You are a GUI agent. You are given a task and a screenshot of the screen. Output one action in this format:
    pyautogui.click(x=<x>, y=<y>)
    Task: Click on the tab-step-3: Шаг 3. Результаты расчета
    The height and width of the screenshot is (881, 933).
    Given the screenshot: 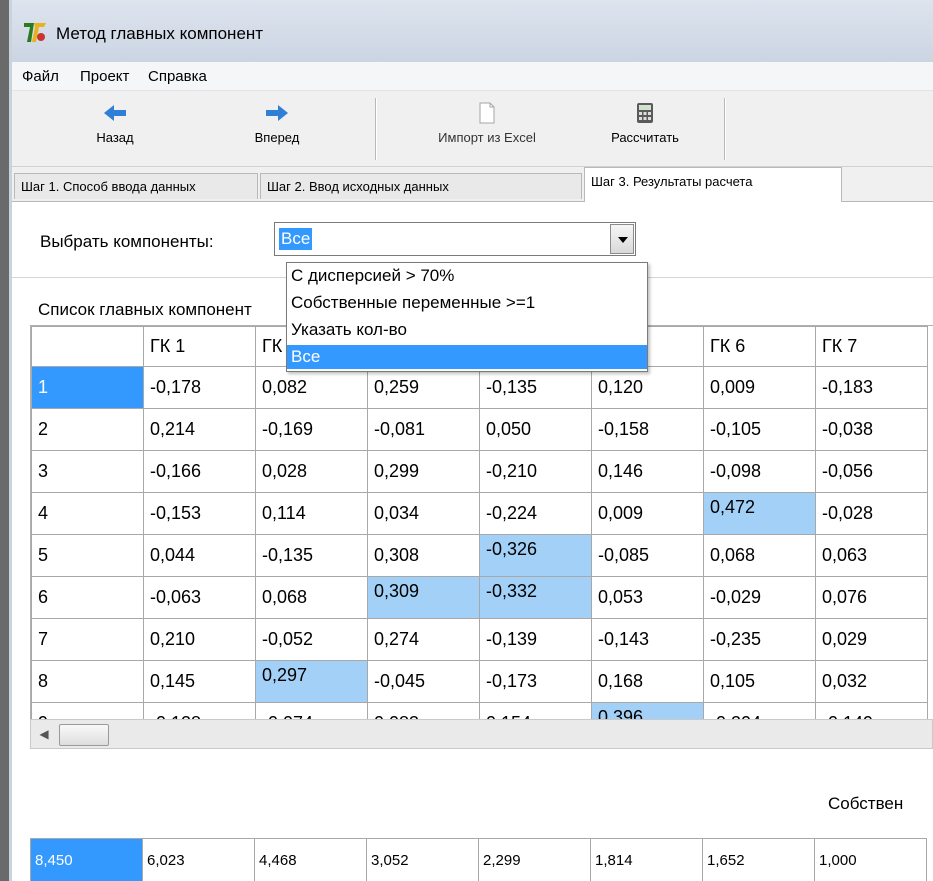 What is the action you would take?
    pyautogui.click(x=713, y=184)
    